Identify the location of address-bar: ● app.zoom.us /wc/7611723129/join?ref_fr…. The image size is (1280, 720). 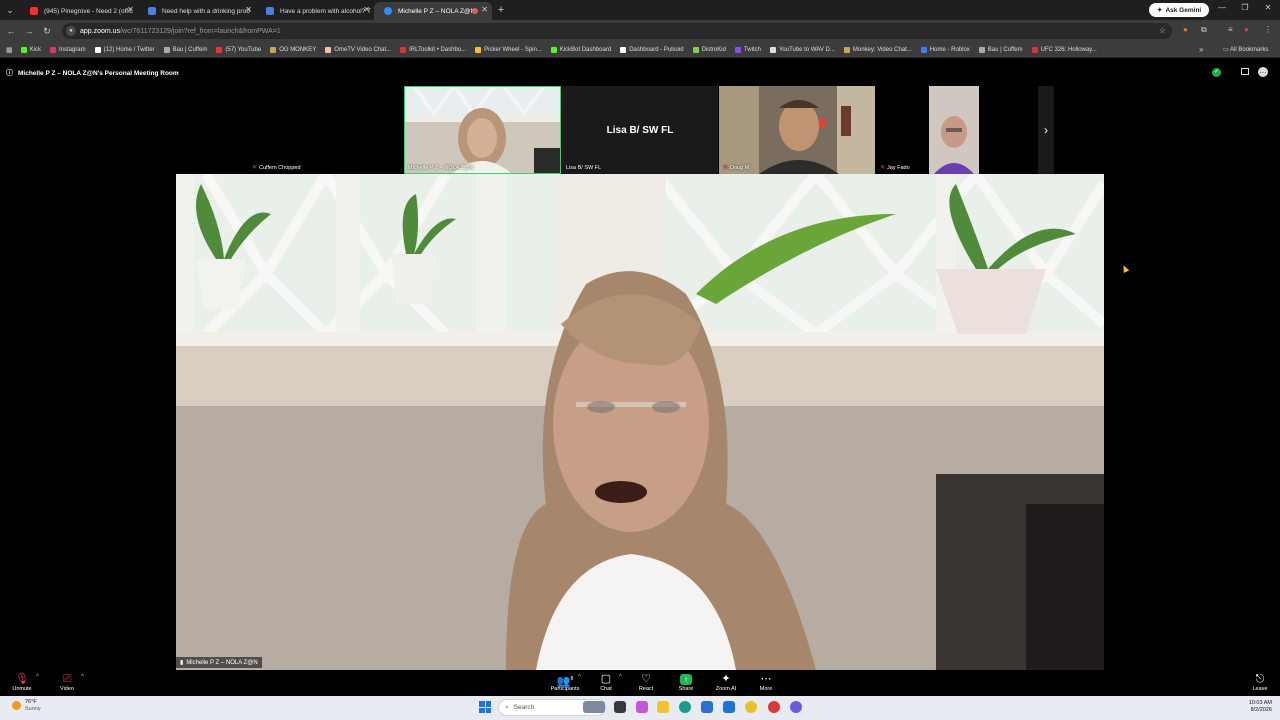
(617, 31).